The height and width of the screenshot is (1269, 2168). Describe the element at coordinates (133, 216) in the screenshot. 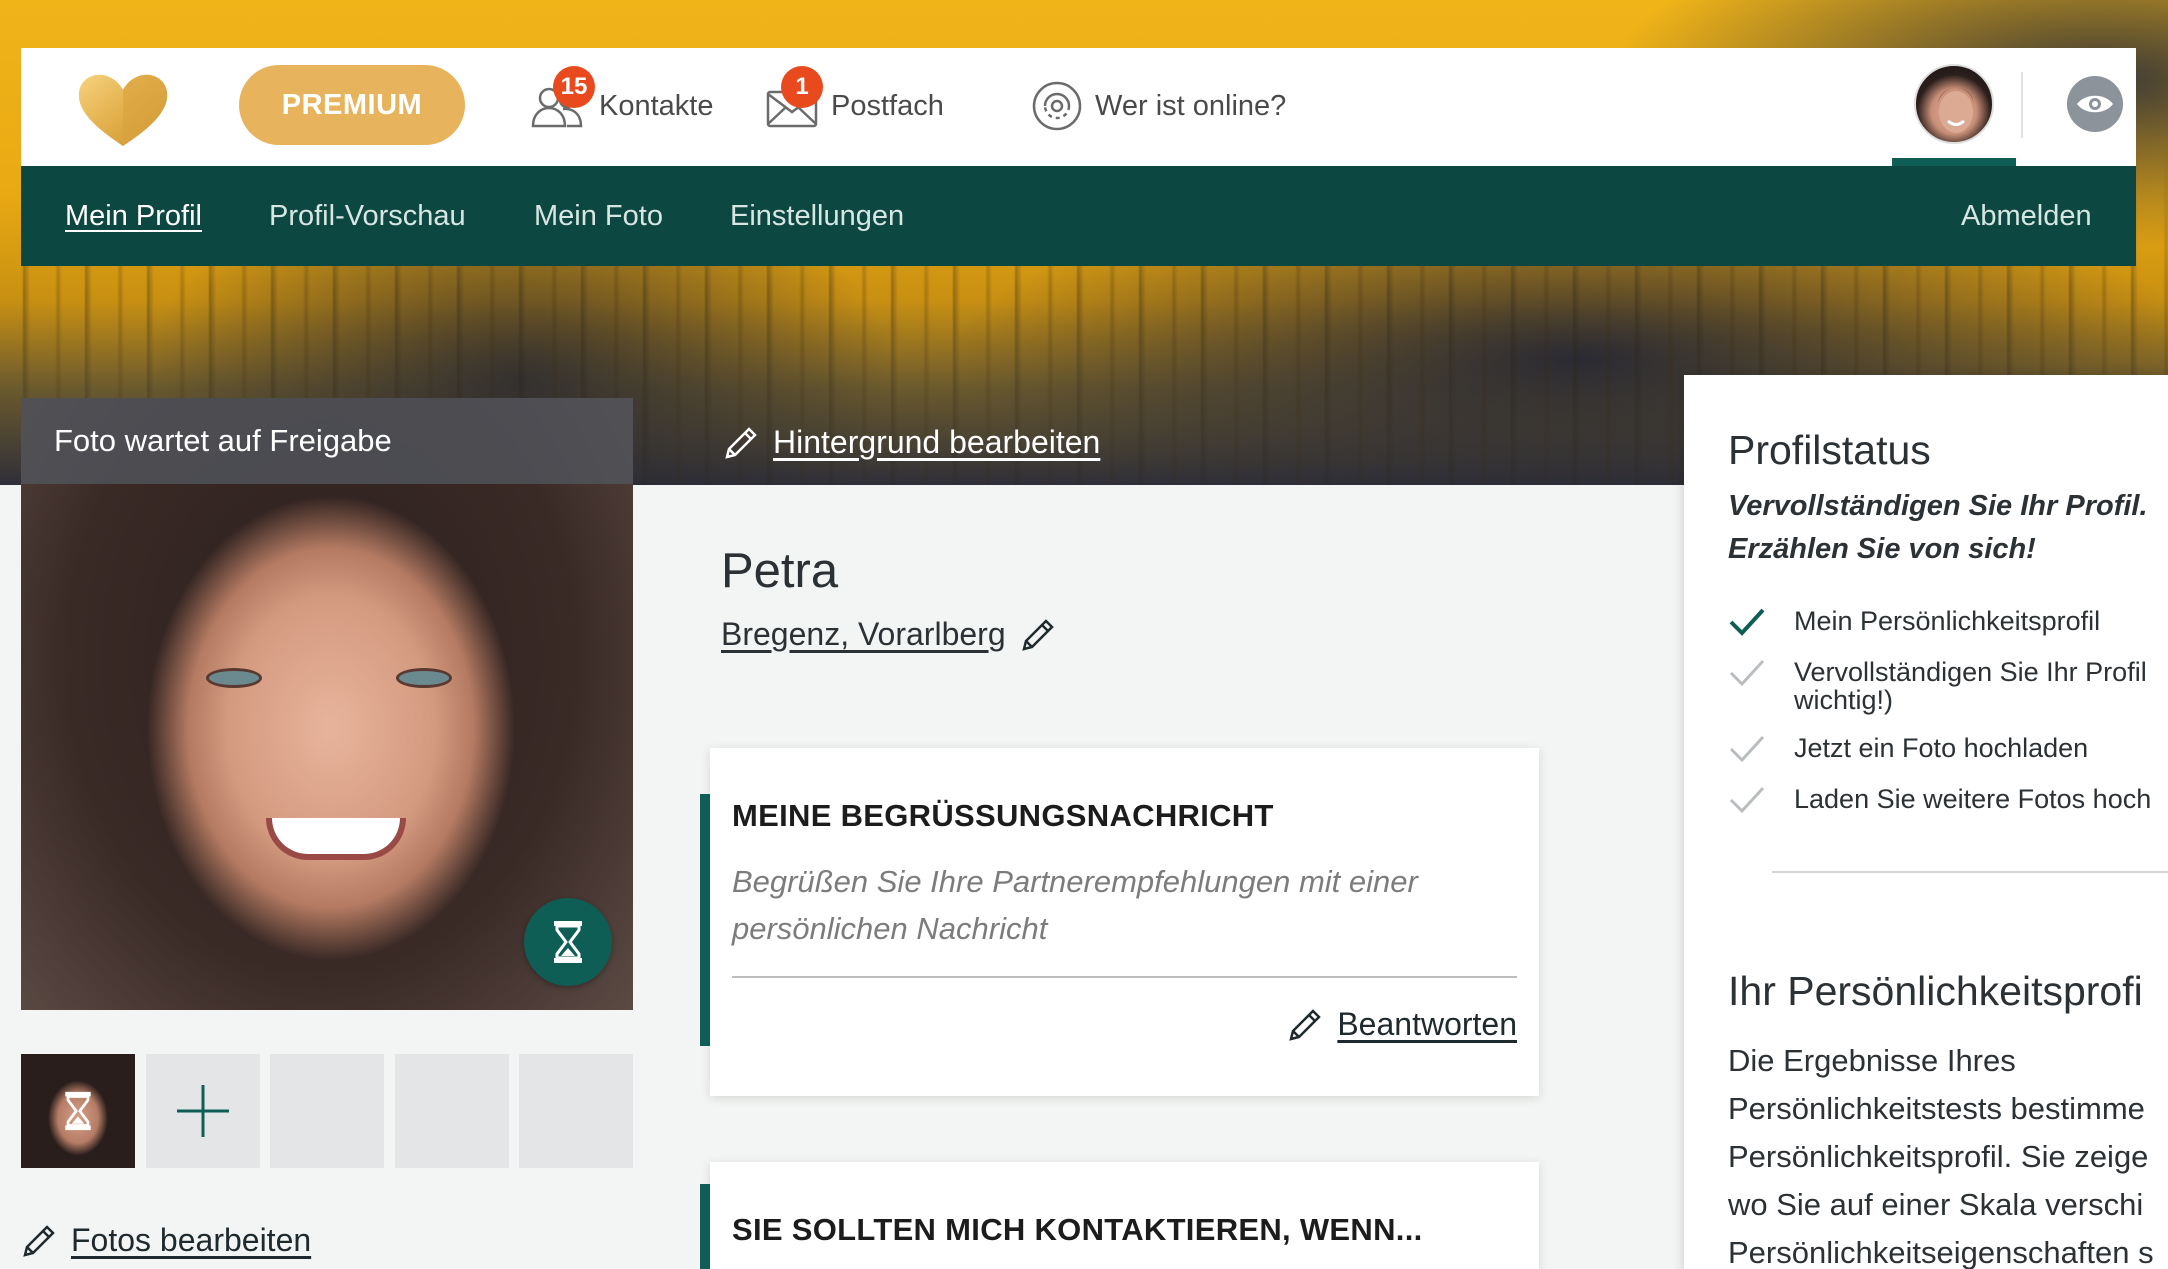

I see `tab-mein-profil: Mein Profil` at that location.